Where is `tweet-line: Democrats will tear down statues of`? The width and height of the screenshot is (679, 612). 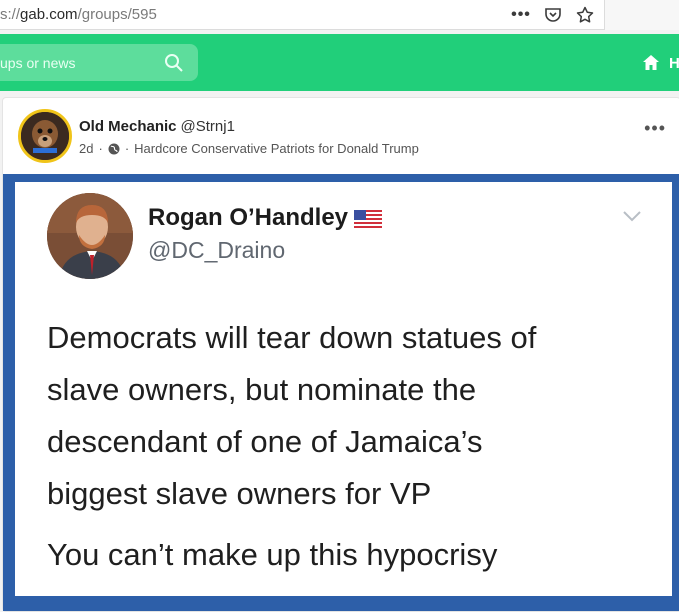 tweet-line: Democrats will tear down statues of is located at coordinates (292, 337).